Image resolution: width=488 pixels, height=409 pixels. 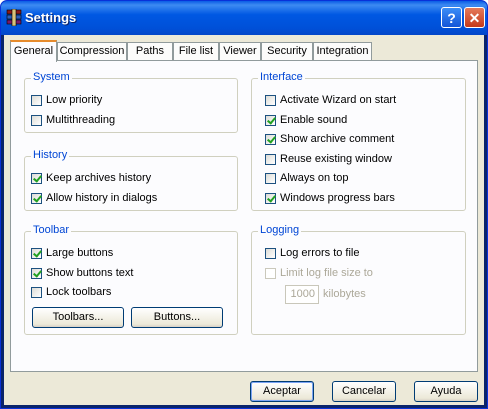 I want to click on close-title-button: ✕, so click(x=474, y=17).